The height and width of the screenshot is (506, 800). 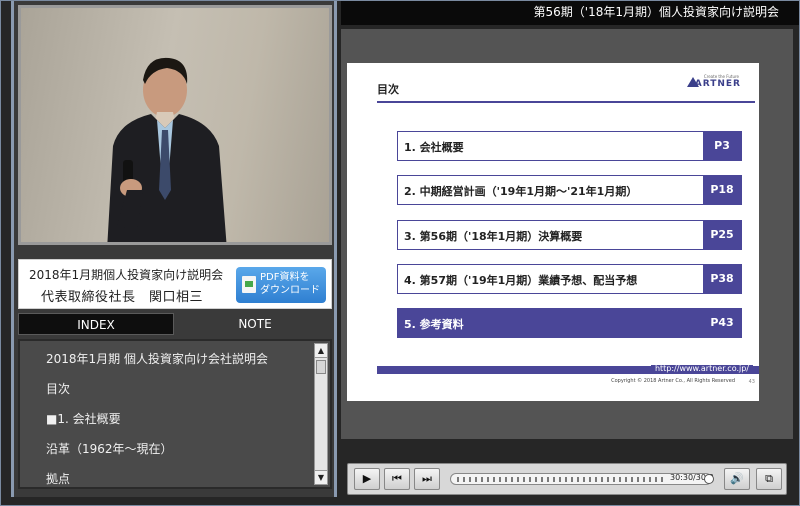 What do you see at coordinates (569, 323) in the screenshot?
I see `toc-item-active: 5. 参考資料 P43` at bounding box center [569, 323].